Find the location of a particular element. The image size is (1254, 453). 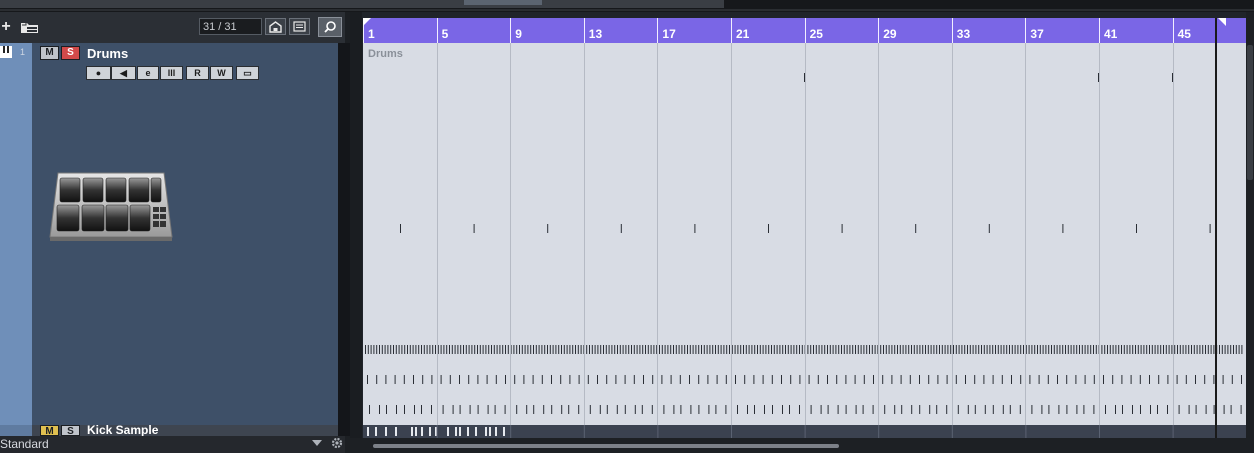

lane-view-button: ▭ is located at coordinates (247, 73).